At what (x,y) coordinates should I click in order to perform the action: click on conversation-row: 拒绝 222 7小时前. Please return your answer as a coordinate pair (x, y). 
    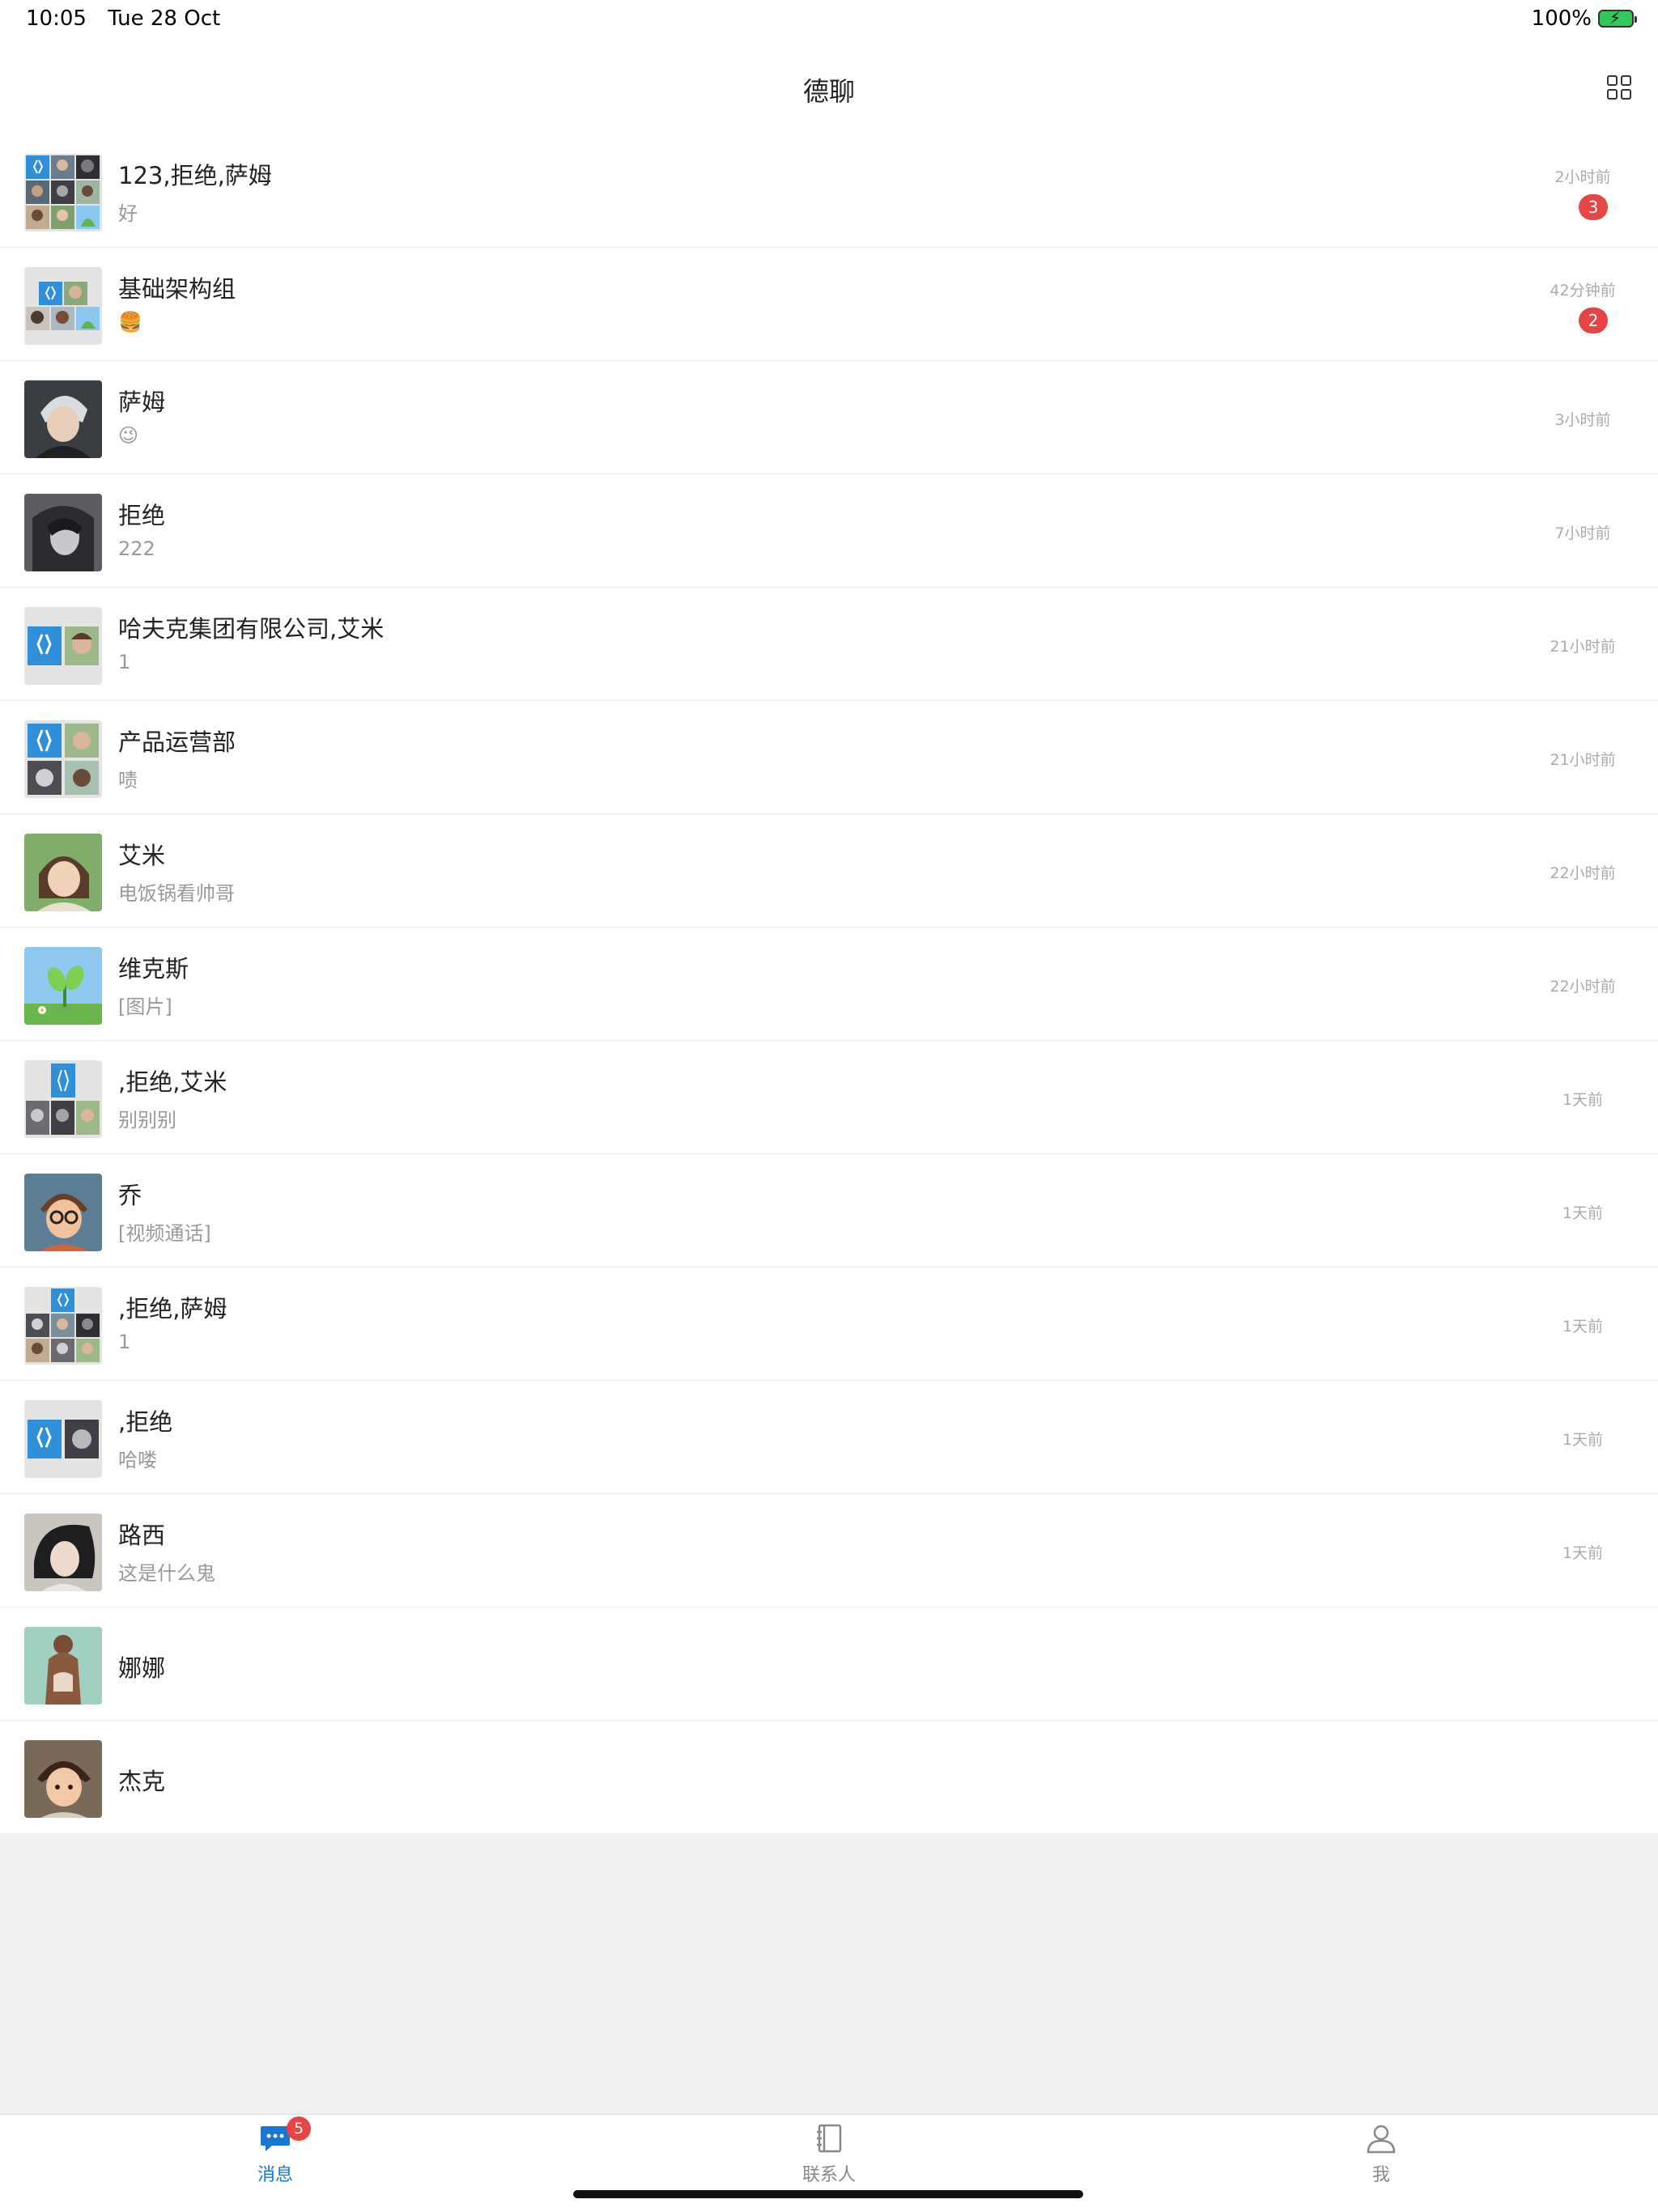
    Looking at the image, I should click on (829, 531).